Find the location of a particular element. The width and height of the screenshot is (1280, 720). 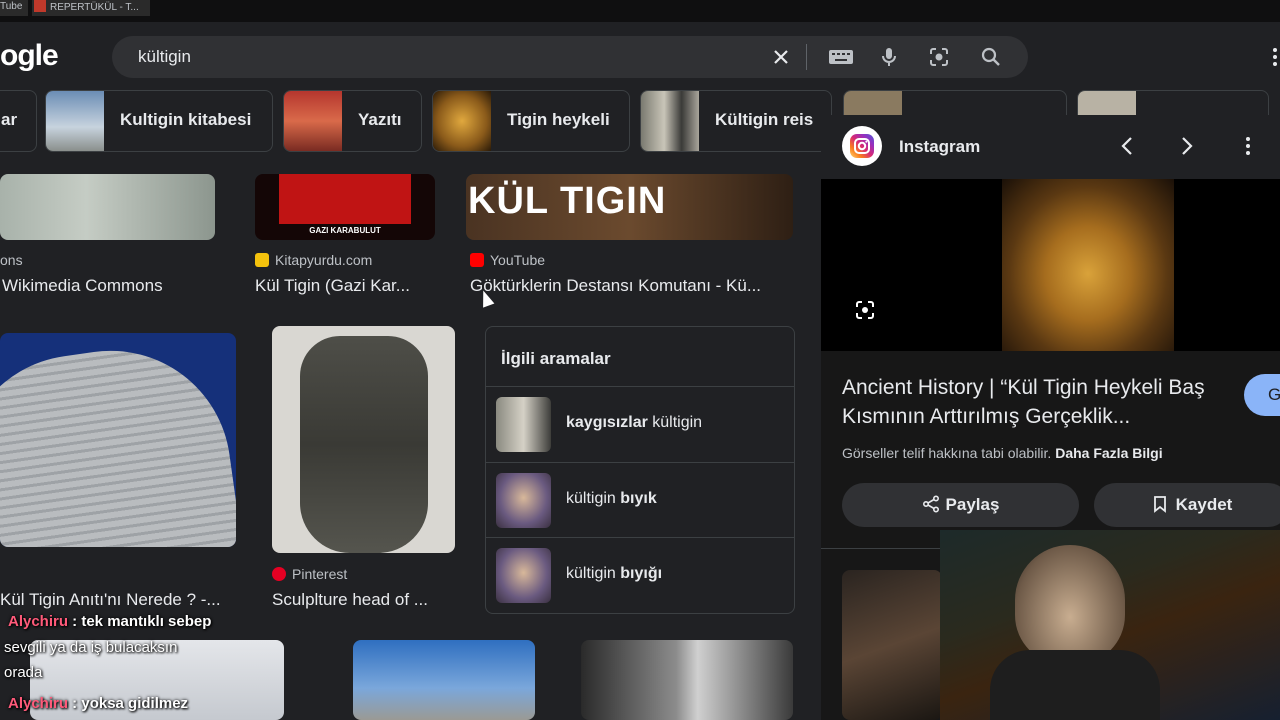

panel-header is located at coordinates (1050, 147).